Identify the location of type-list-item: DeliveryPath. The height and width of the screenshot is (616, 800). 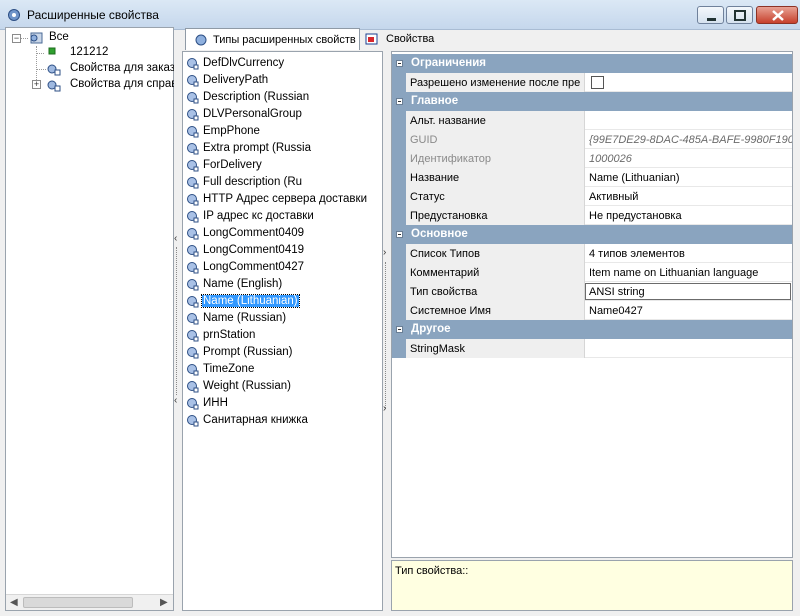
(282, 80).